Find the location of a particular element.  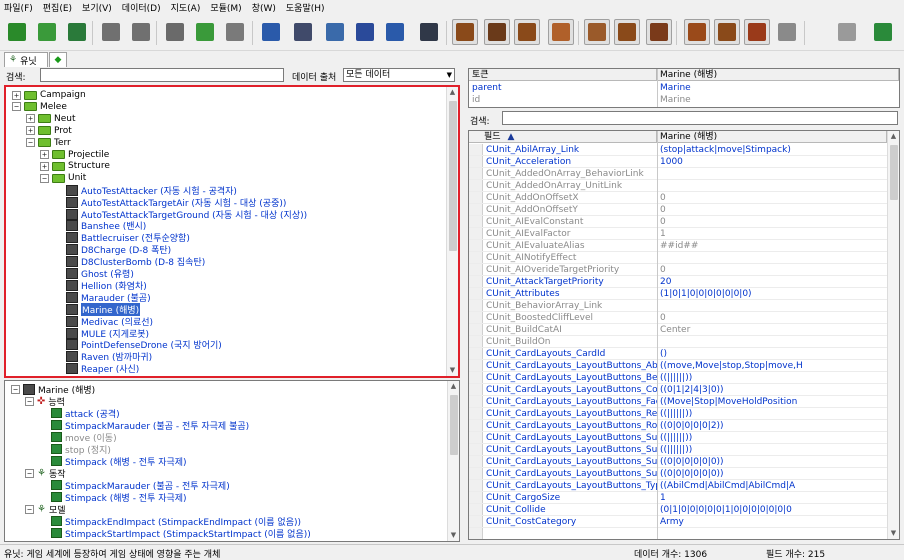

tree-row: StimpackMarauder (불곰 - 전투 자극제) is located at coordinates (134, 485).